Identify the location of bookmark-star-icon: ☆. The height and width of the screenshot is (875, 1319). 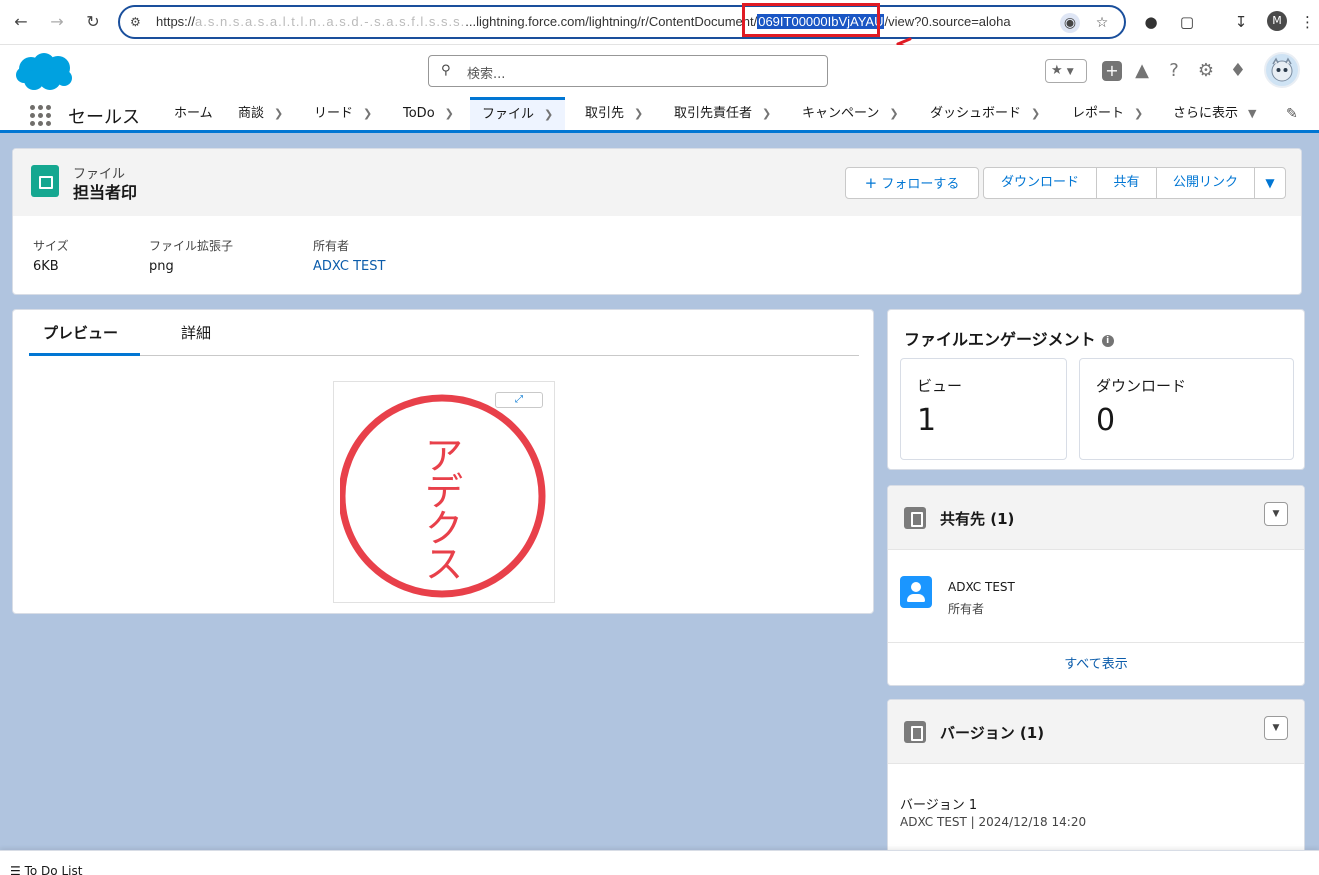
(1102, 23).